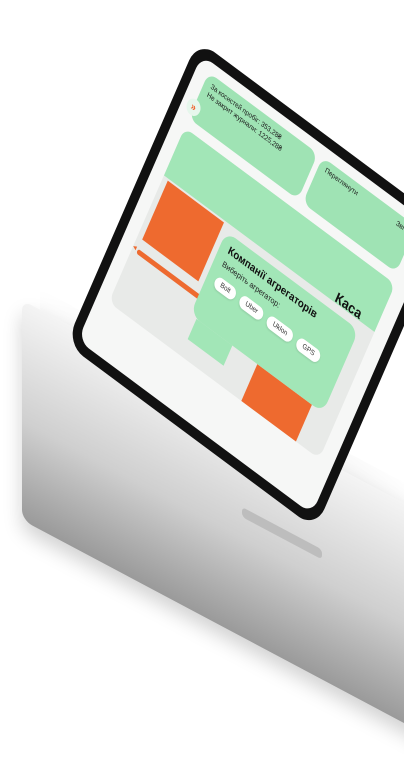 The height and width of the screenshot is (765, 404). I want to click on summary-line-mileage: За косистей пробіг: 353,28₴, so click(246, 112).